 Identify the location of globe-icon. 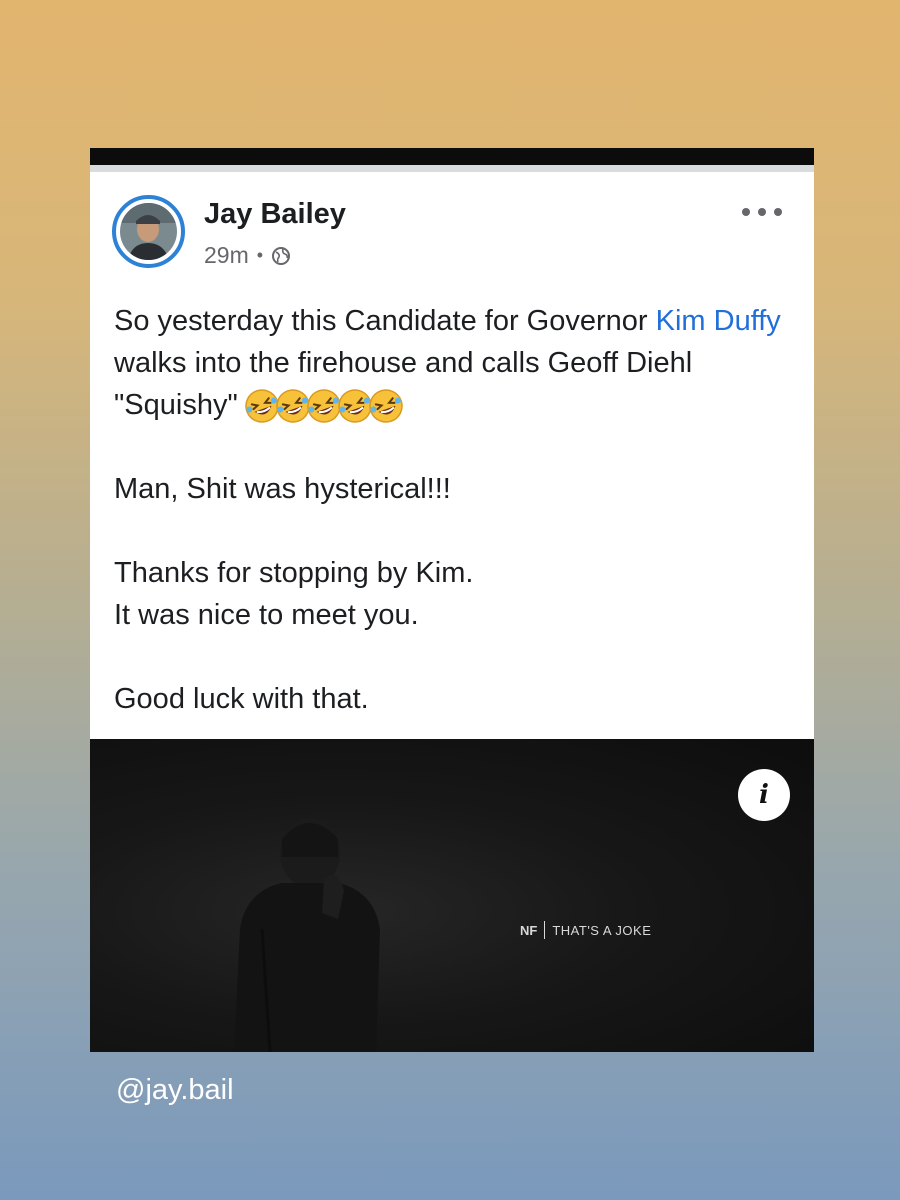
(281, 255).